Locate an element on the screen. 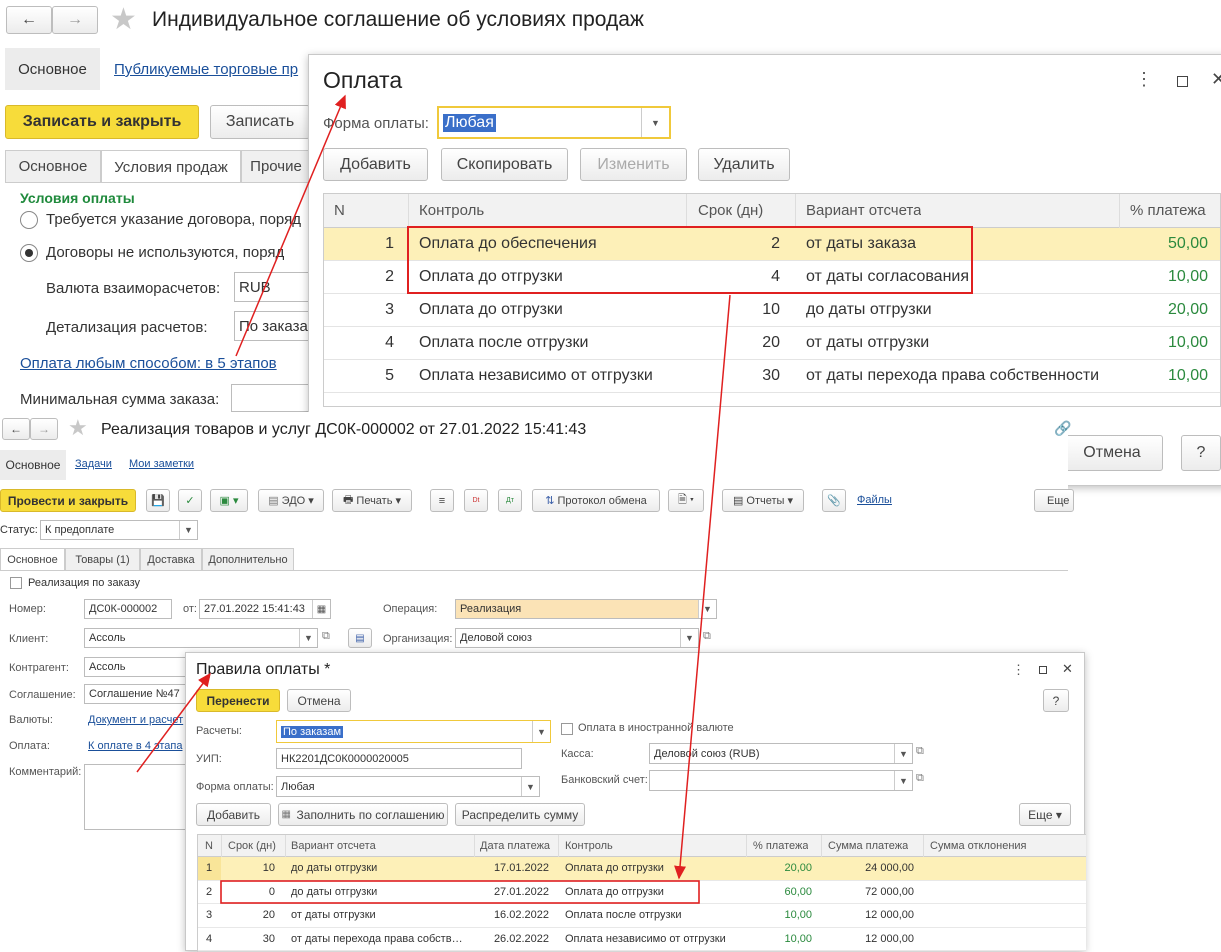 The height and width of the screenshot is (952, 1221). by-order-checkbox is located at coordinates (16, 583).